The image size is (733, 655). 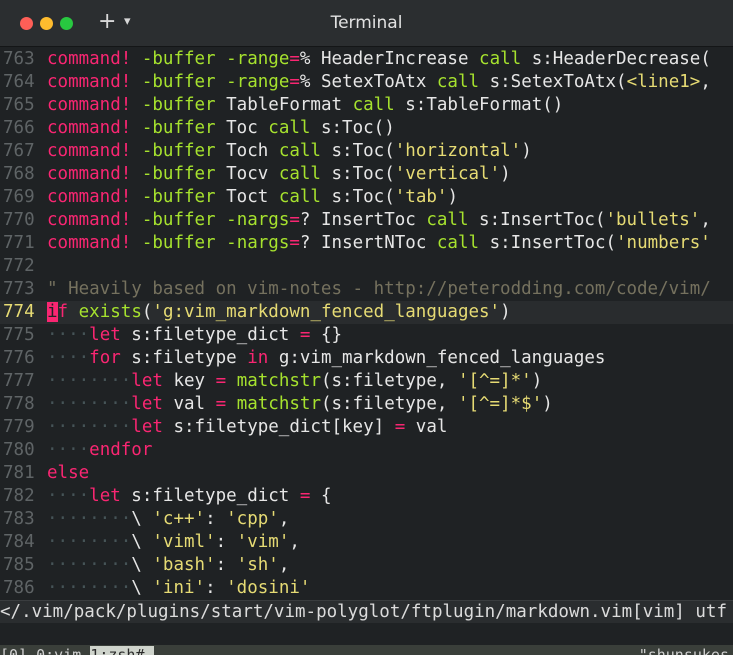 I want to click on code-line: 786 ········\ 'ini': 'dosini', so click(x=366, y=588).